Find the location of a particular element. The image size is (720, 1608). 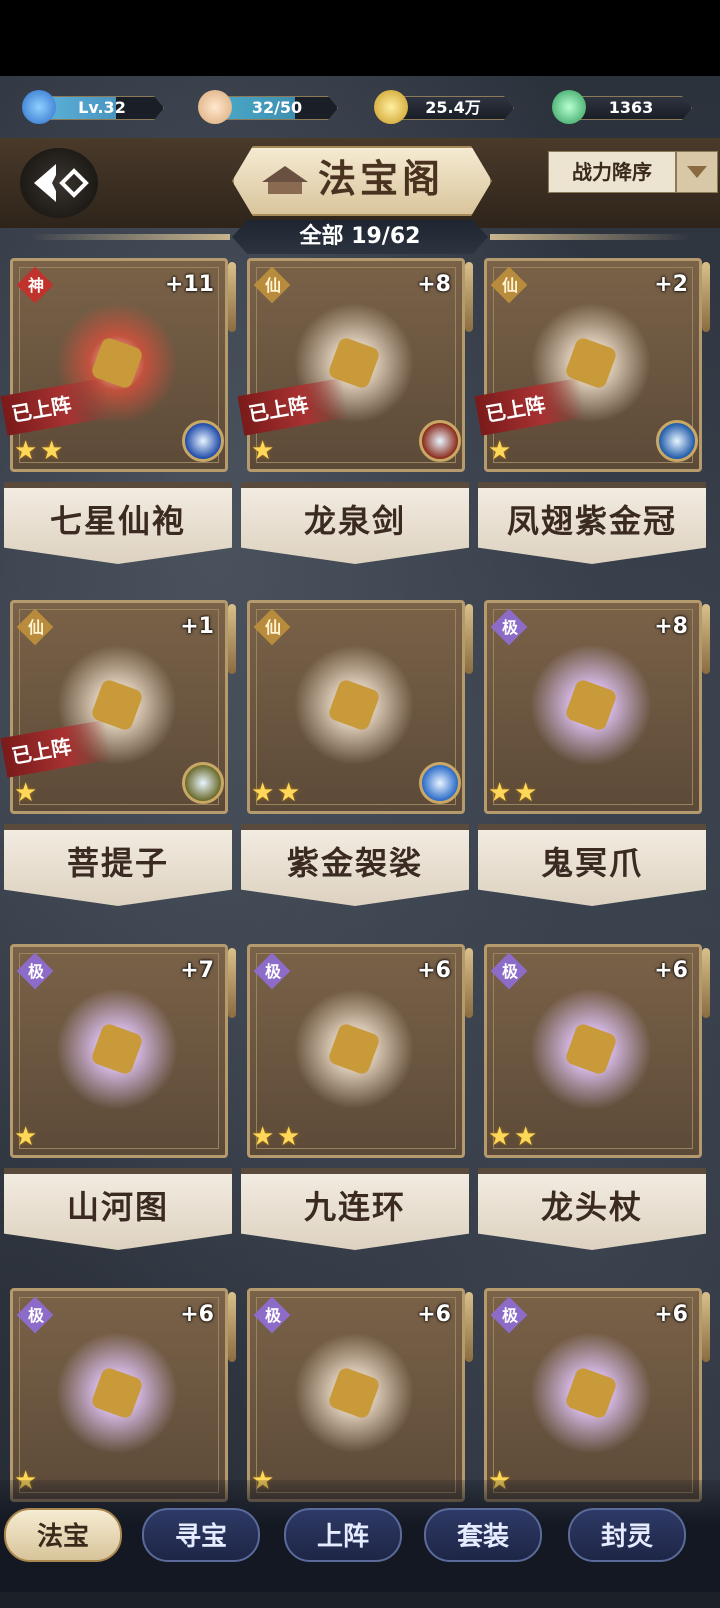

sort-dropdown: 战力降序 is located at coordinates (633, 172).